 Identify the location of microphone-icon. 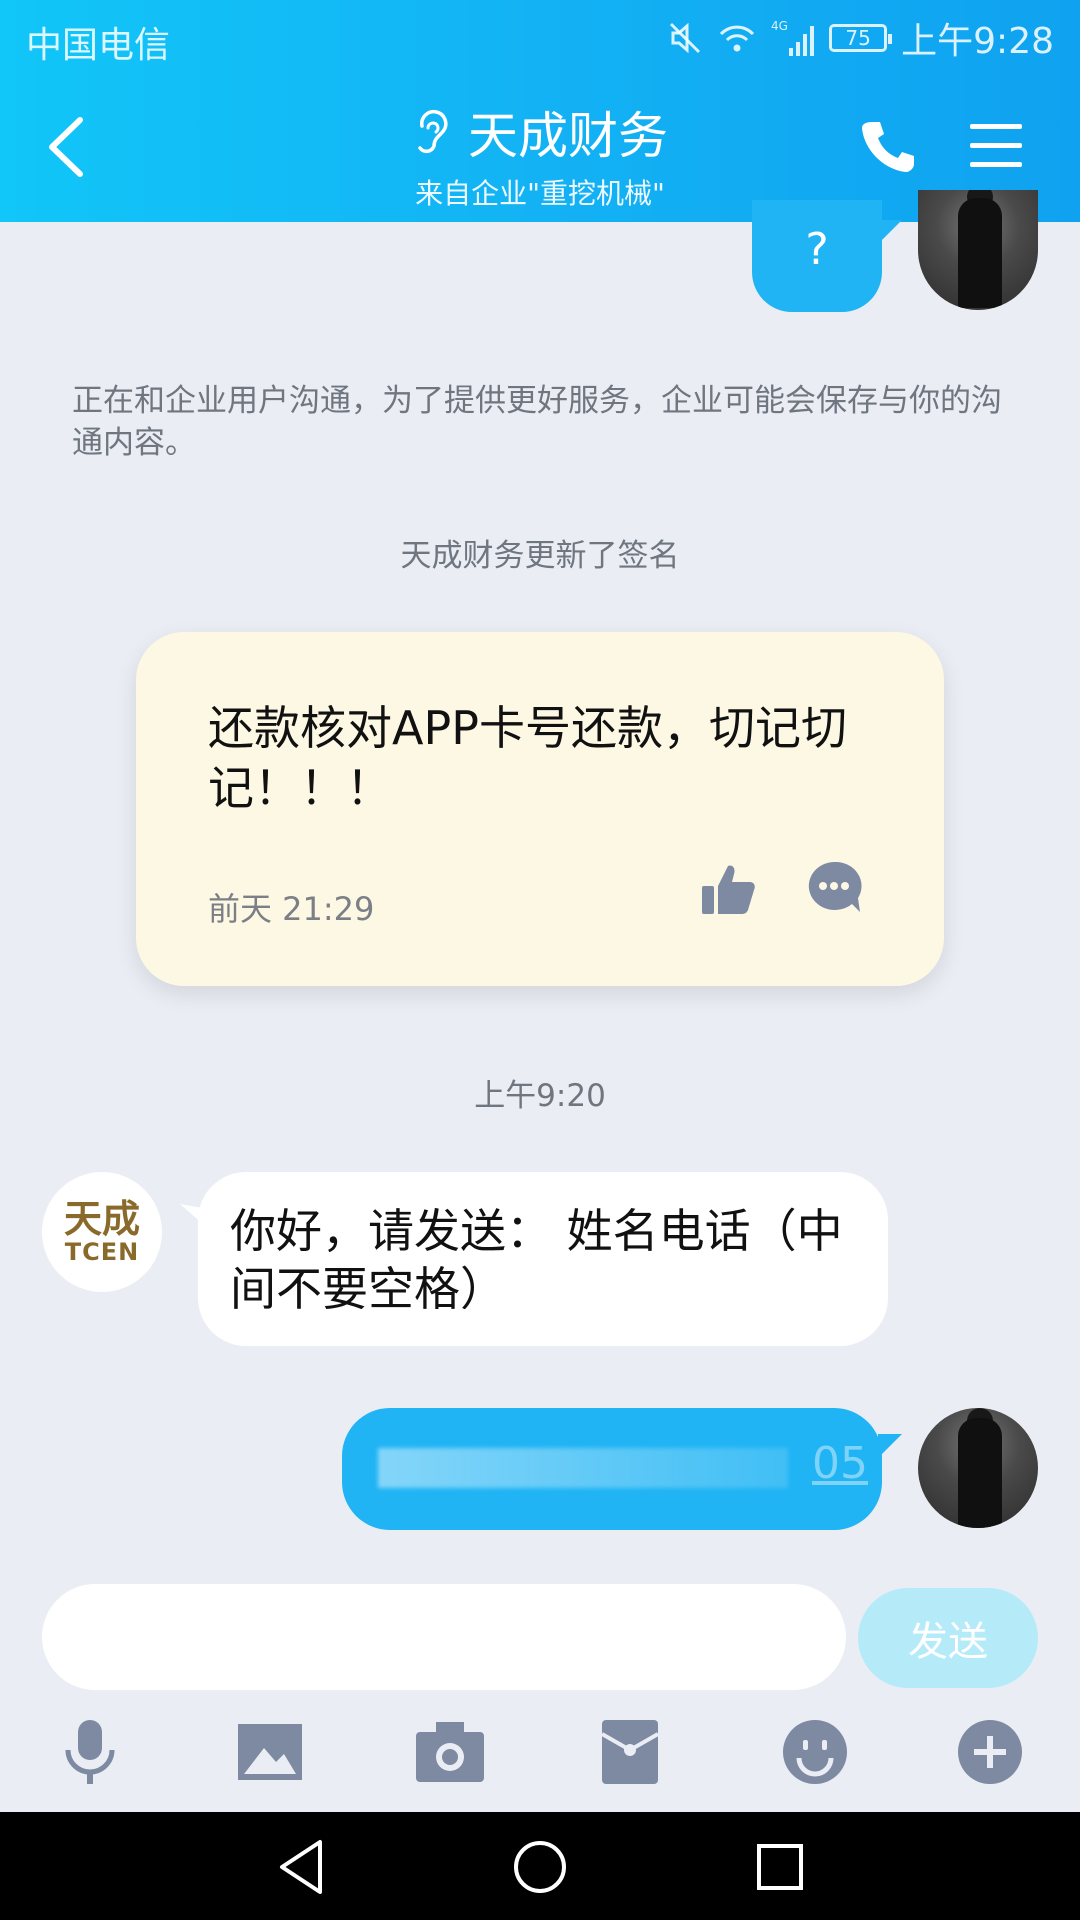
(90, 1752).